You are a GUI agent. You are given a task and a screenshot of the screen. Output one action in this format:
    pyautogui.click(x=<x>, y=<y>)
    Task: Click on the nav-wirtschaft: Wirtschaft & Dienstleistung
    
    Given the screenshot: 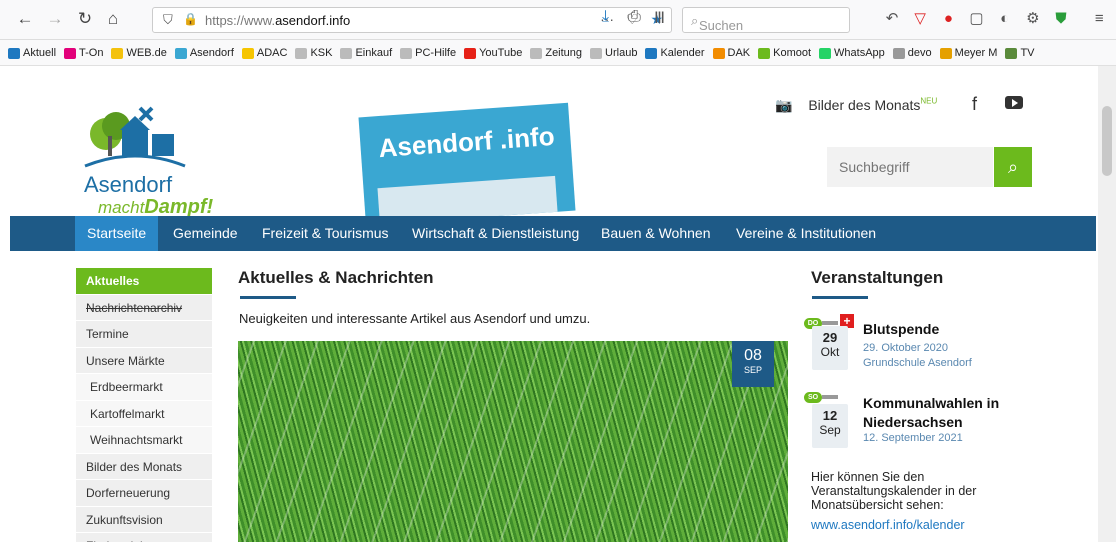 What is the action you would take?
    pyautogui.click(x=495, y=233)
    